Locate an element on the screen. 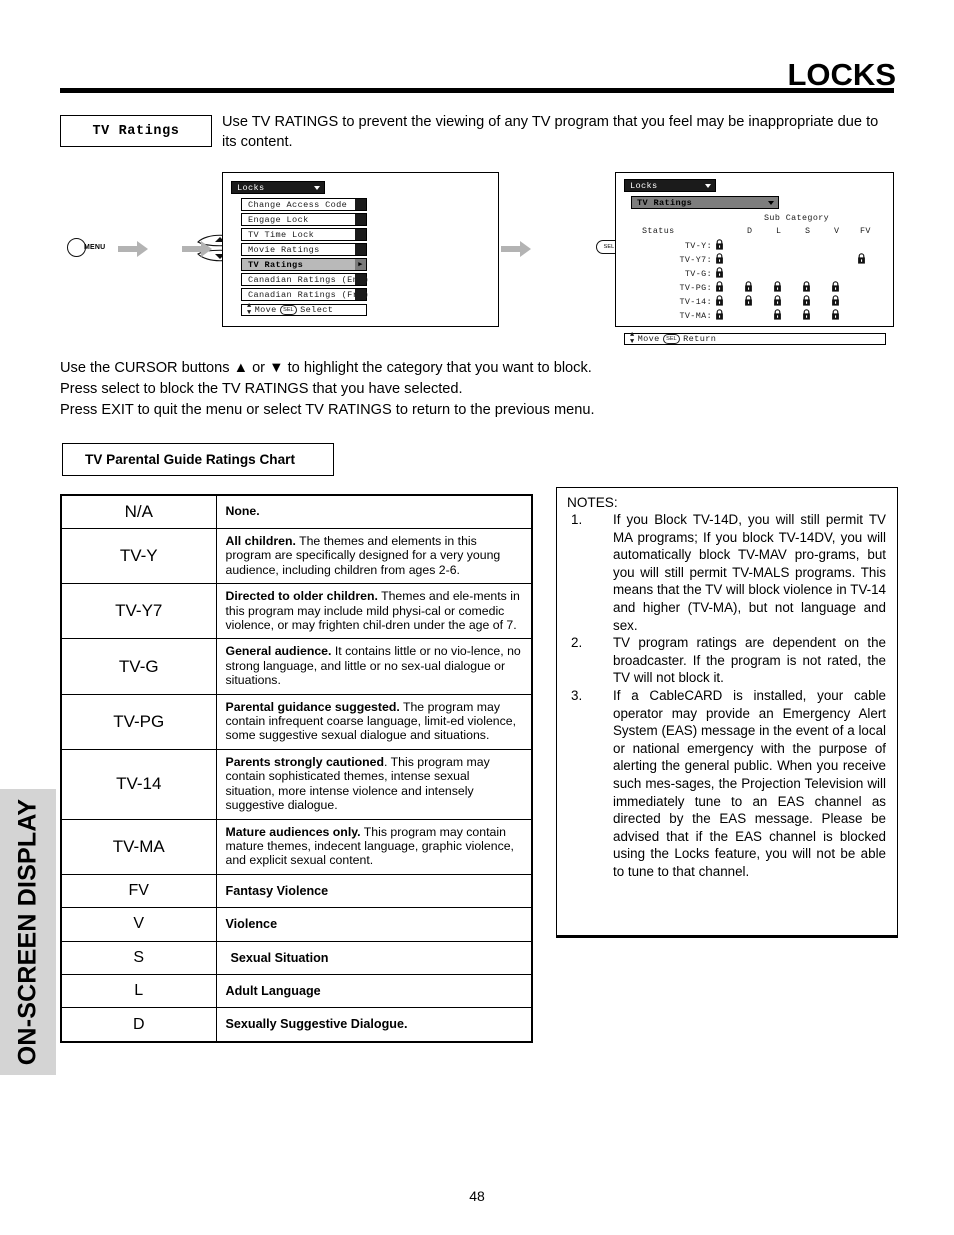 The image size is (954, 1235). note-number: 1. is located at coordinates (577, 519).